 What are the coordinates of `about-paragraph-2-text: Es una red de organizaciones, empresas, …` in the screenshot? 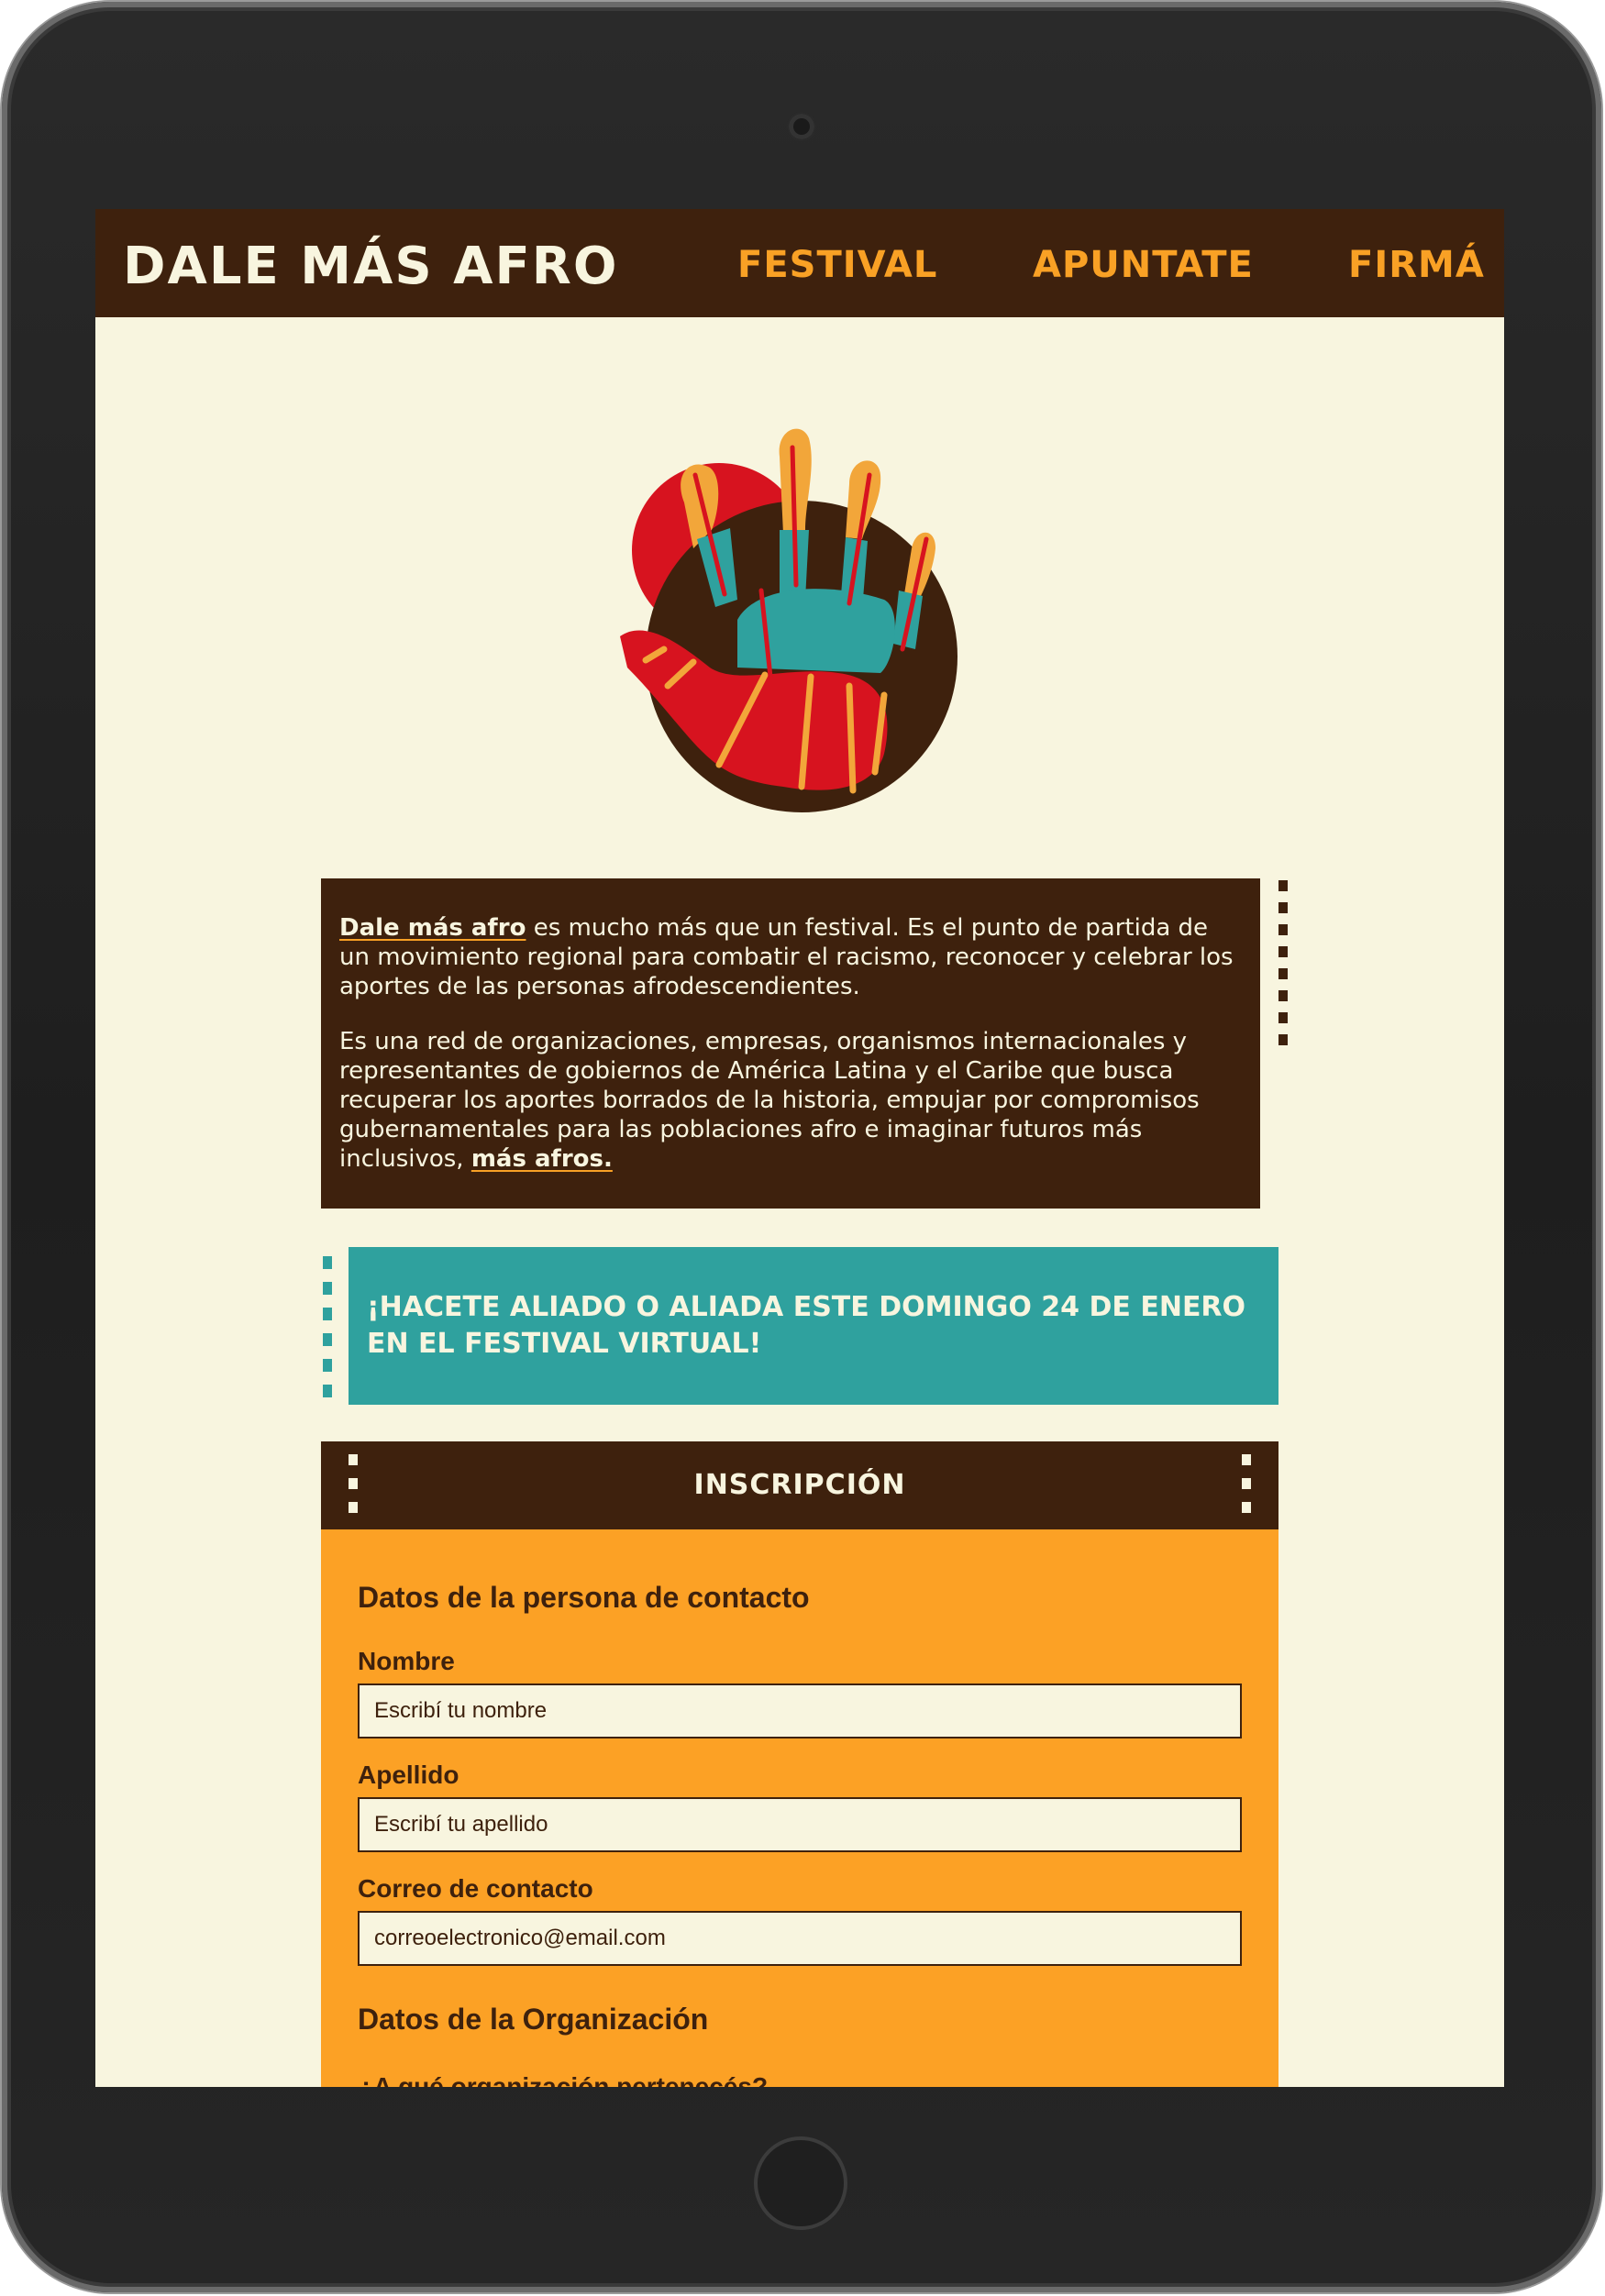 It's located at (769, 1100).